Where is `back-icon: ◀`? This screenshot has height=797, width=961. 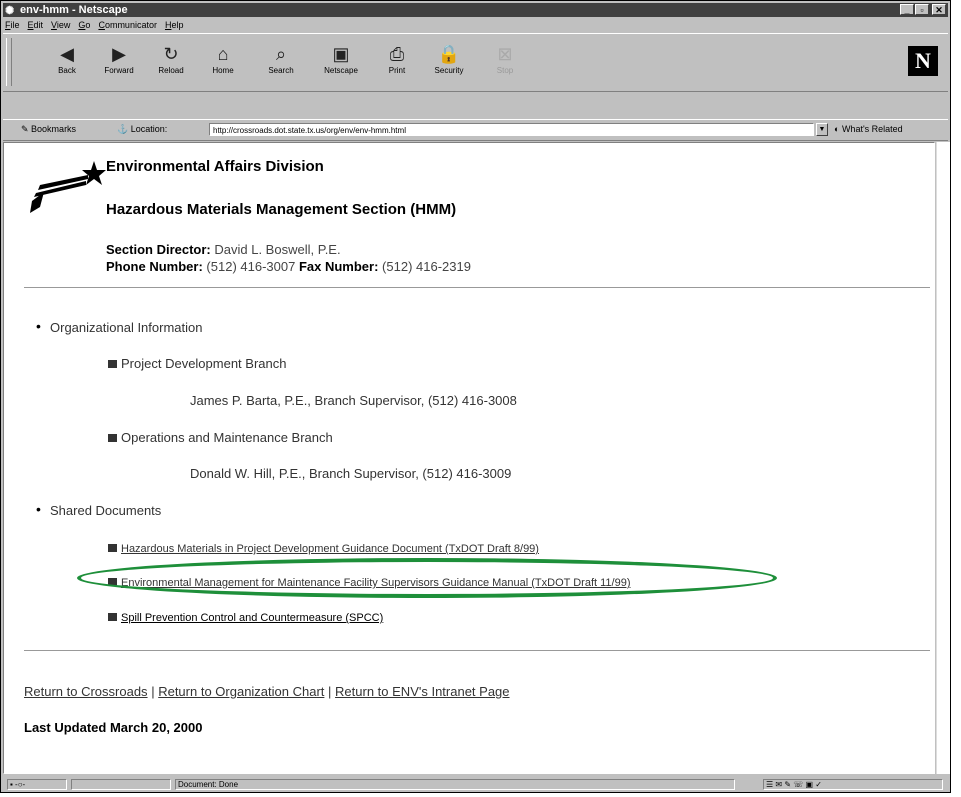
back-icon: ◀ is located at coordinates (67, 54).